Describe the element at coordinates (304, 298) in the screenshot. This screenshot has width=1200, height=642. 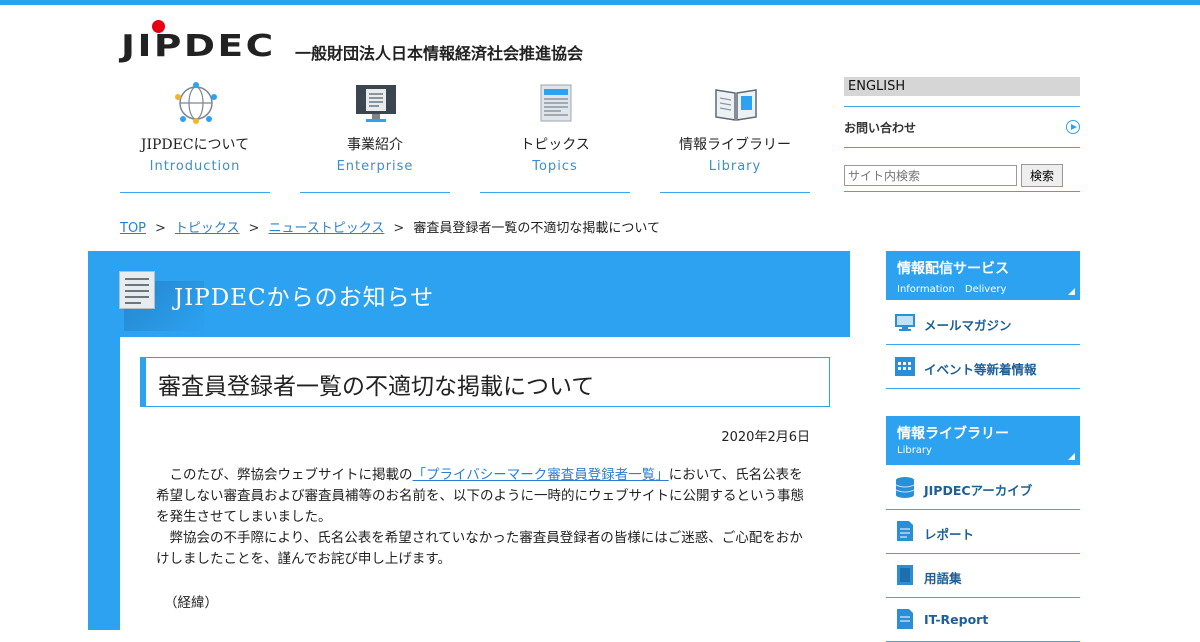
I see `section-title: JIPDECからのお知らせ` at that location.